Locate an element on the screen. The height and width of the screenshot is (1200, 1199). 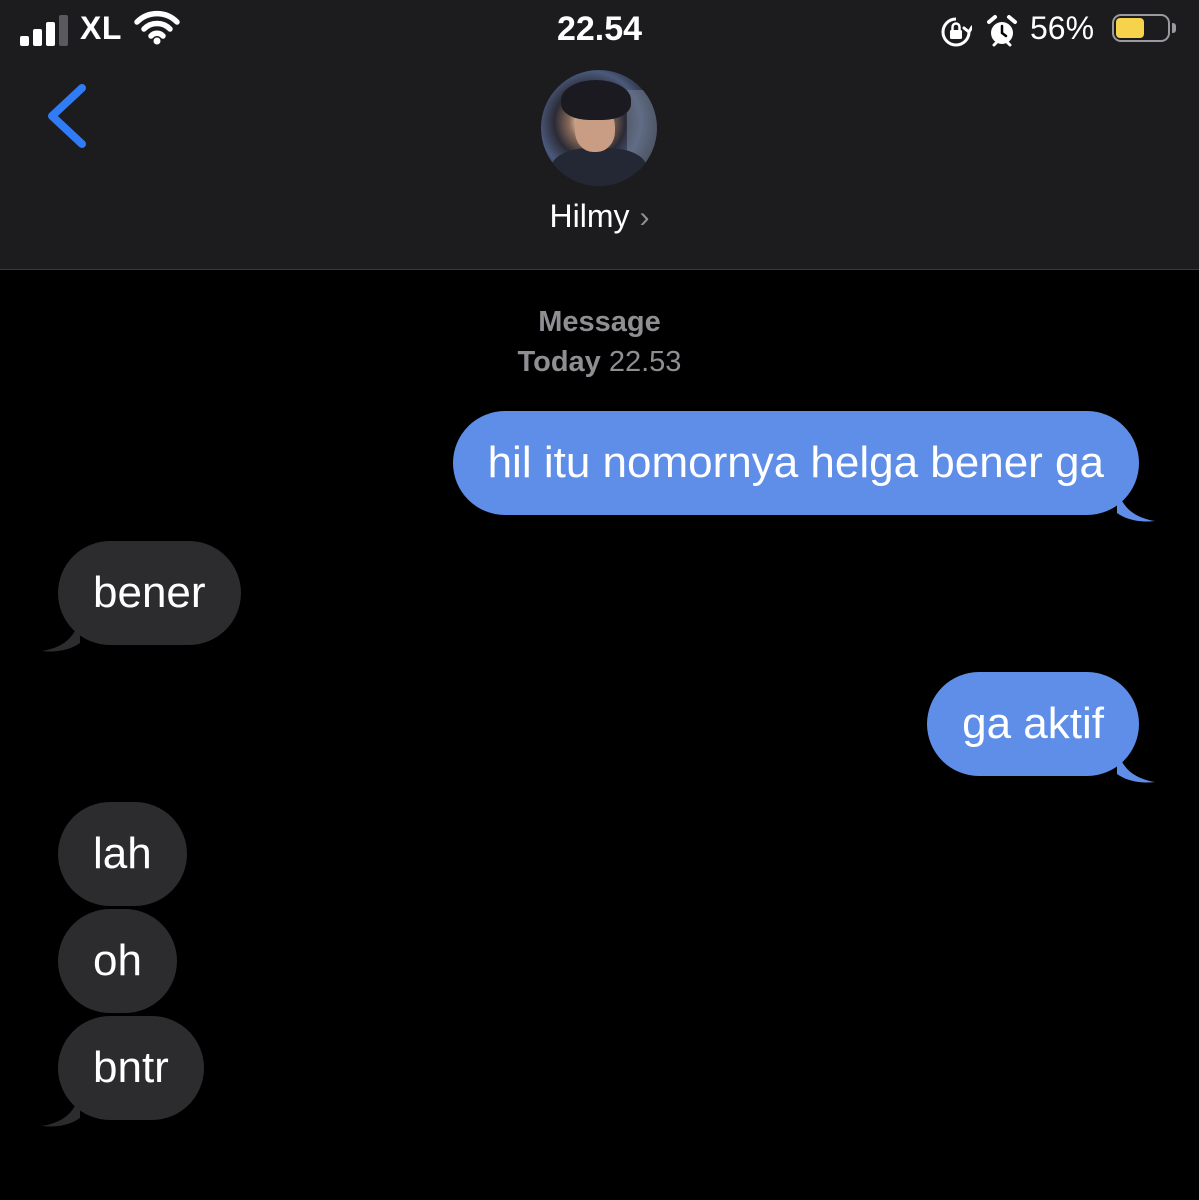
thread-service-label: Message is located at coordinates (599, 322).